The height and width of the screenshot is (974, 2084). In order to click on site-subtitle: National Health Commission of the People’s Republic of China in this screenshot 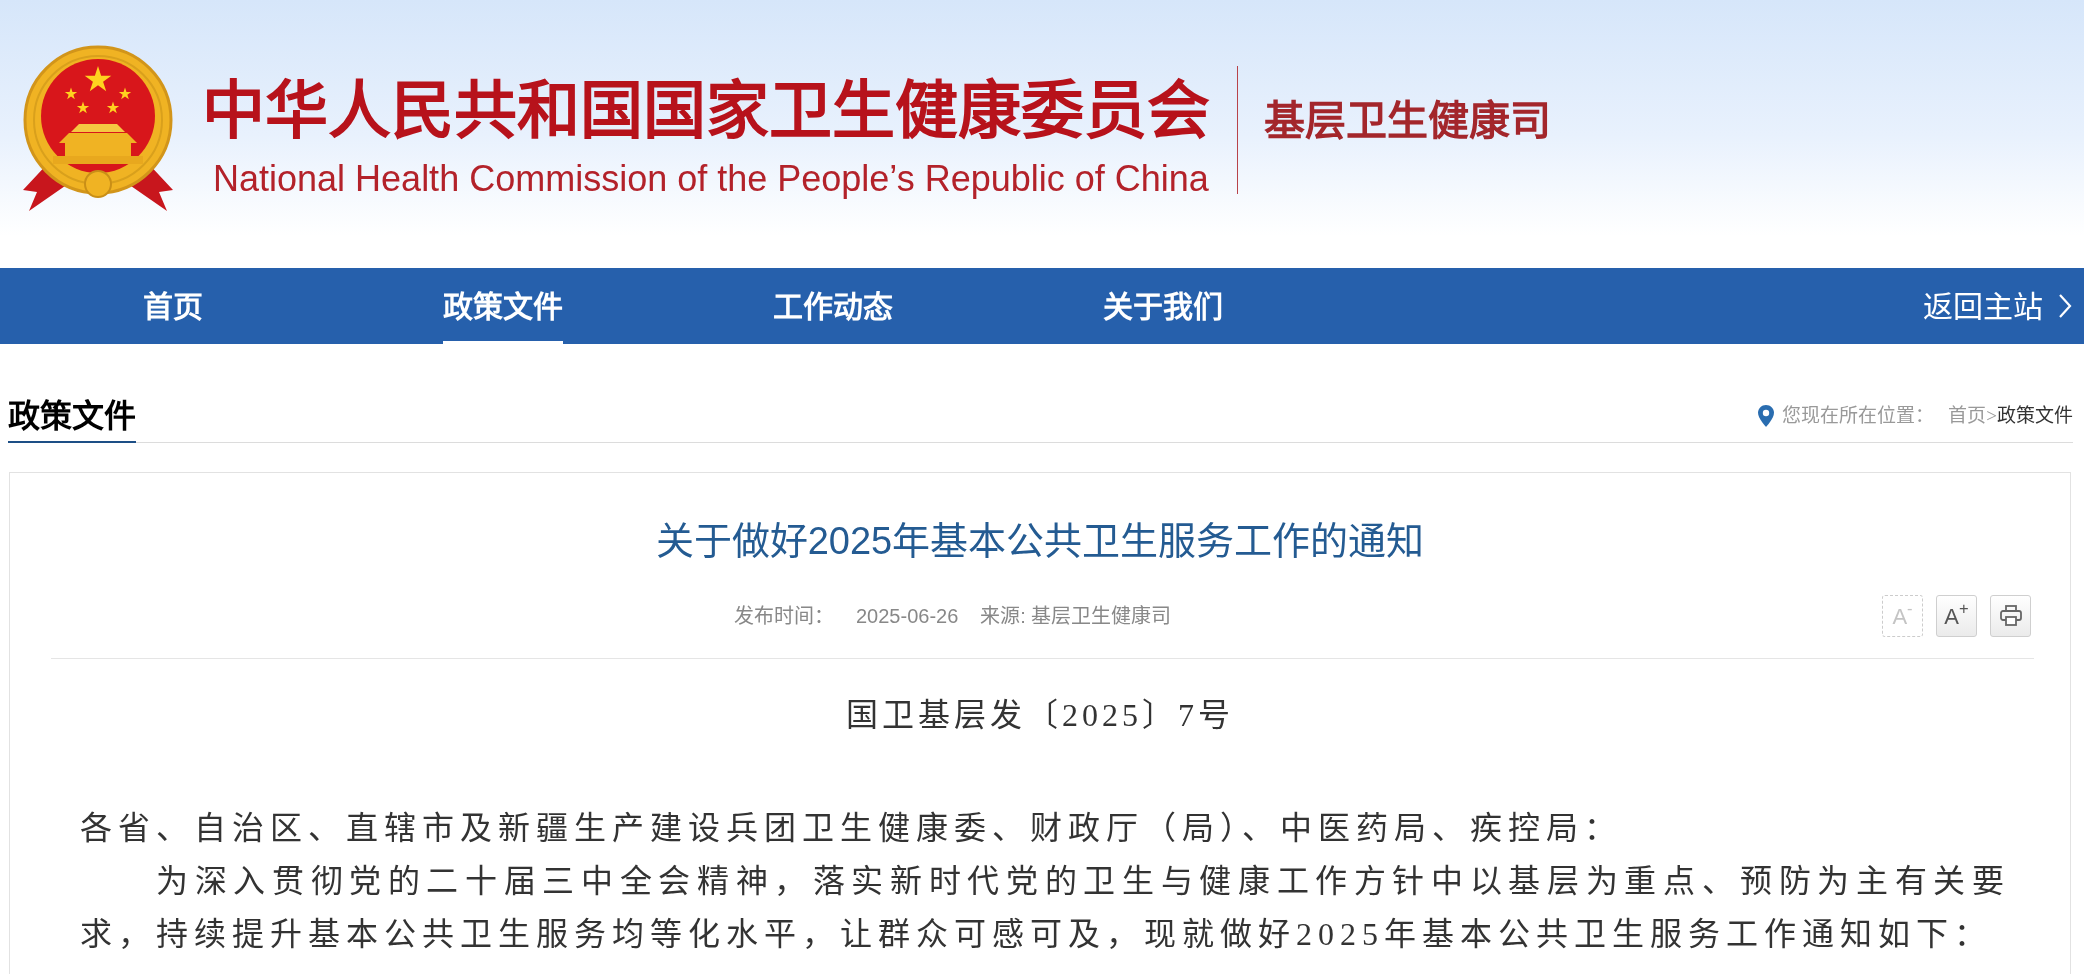, I will do `click(711, 179)`.